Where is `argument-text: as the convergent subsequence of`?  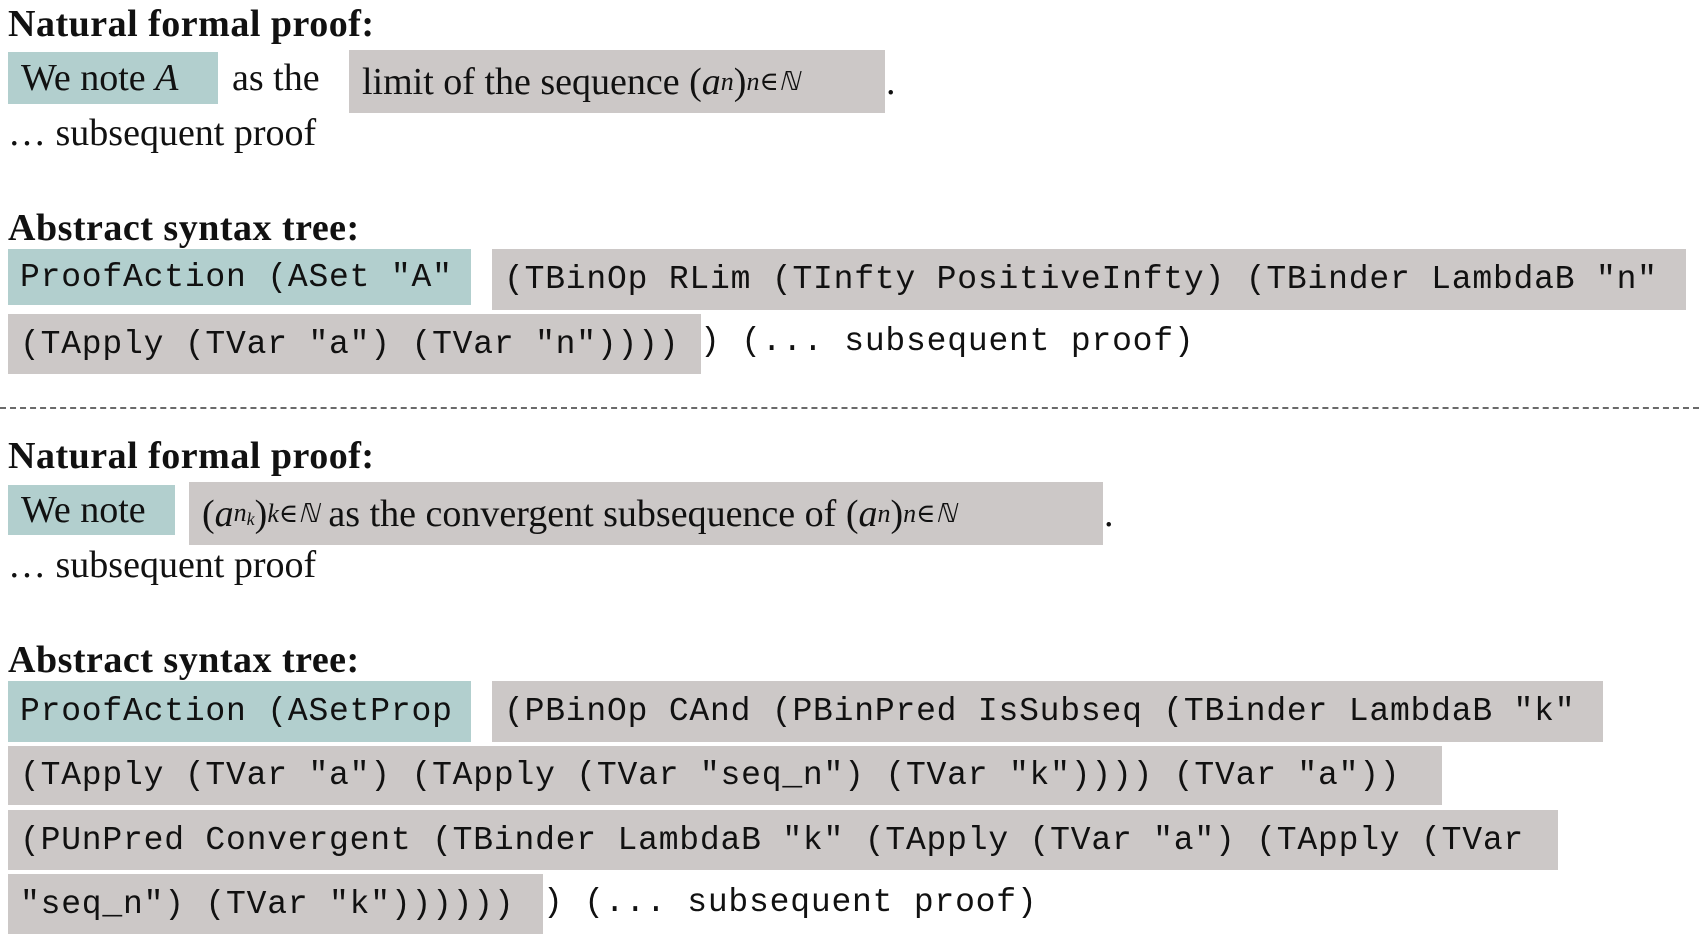
argument-text: as the convergent subsequence of is located at coordinates (582, 513).